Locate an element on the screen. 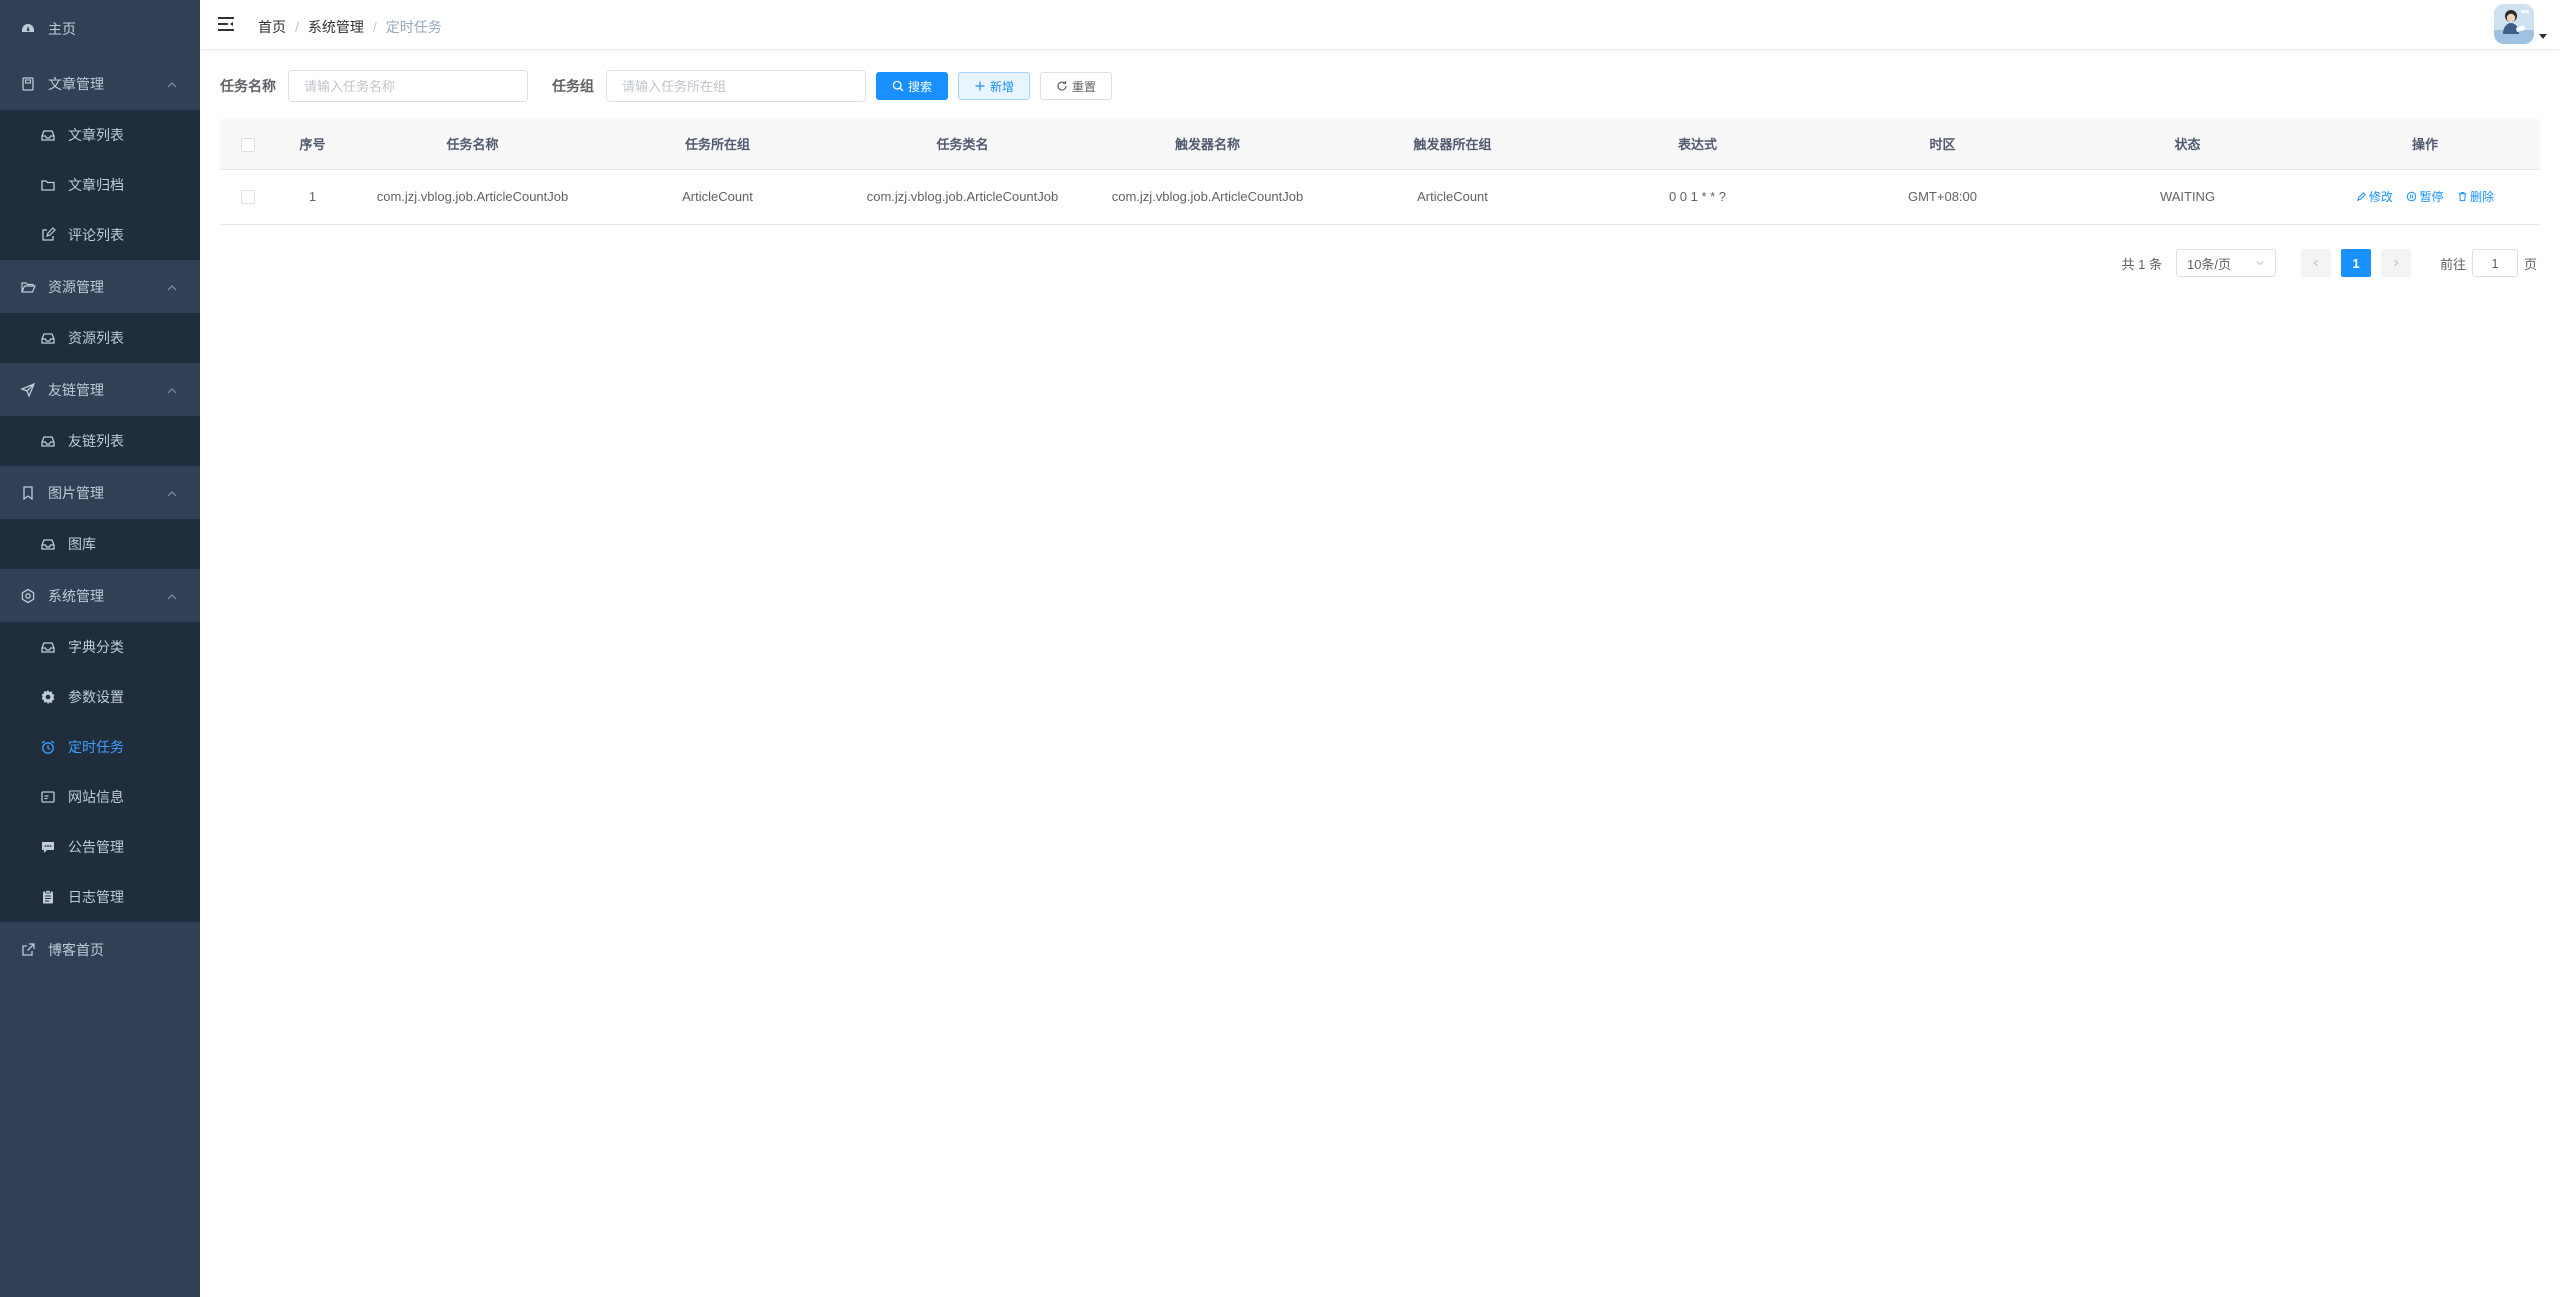 The width and height of the screenshot is (2560, 1297). sidebar-item-notice-manage: 公告管理 is located at coordinates (100, 847).